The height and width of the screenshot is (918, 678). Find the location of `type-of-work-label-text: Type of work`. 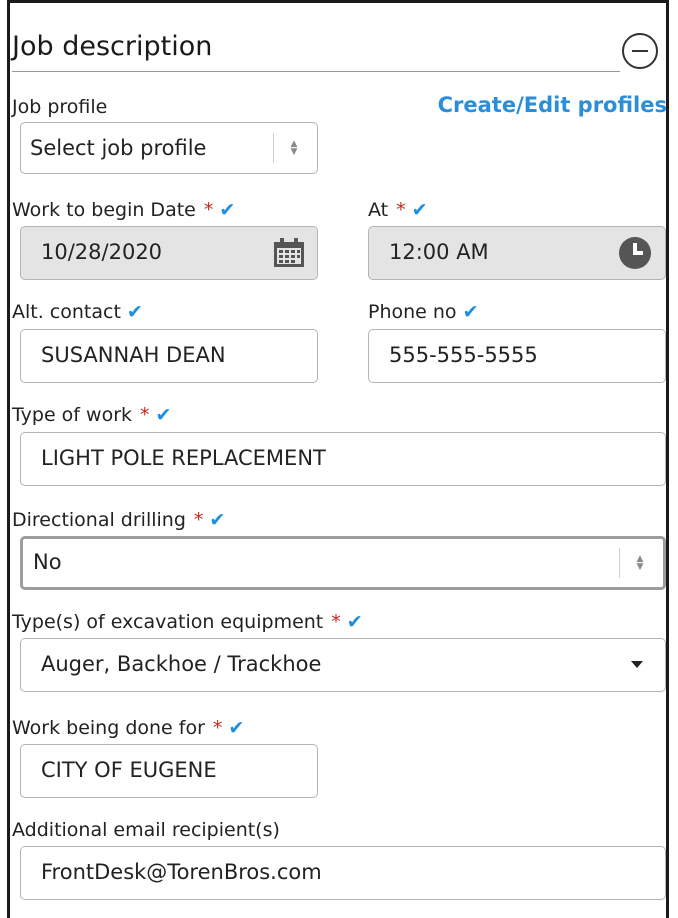

type-of-work-label-text: Type of work is located at coordinates (72, 415).